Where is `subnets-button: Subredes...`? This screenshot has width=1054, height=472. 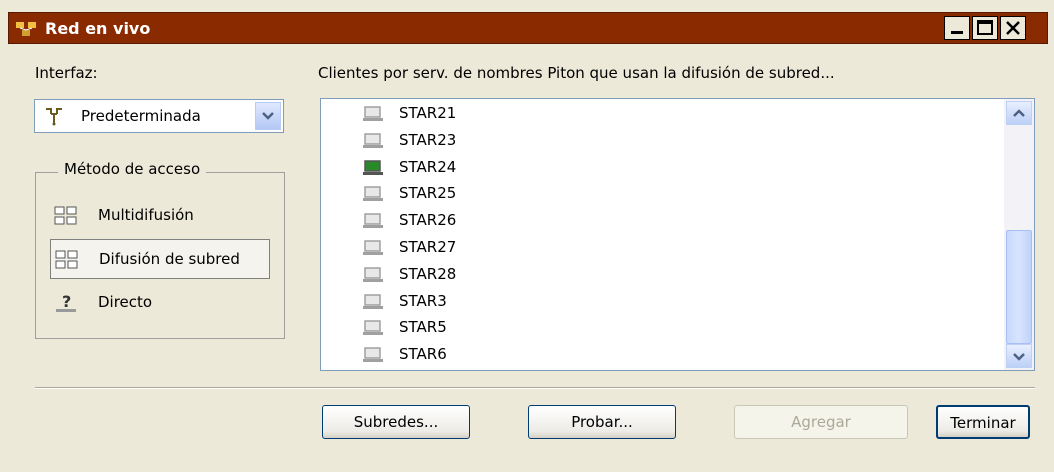 subnets-button: Subredes... is located at coordinates (396, 422).